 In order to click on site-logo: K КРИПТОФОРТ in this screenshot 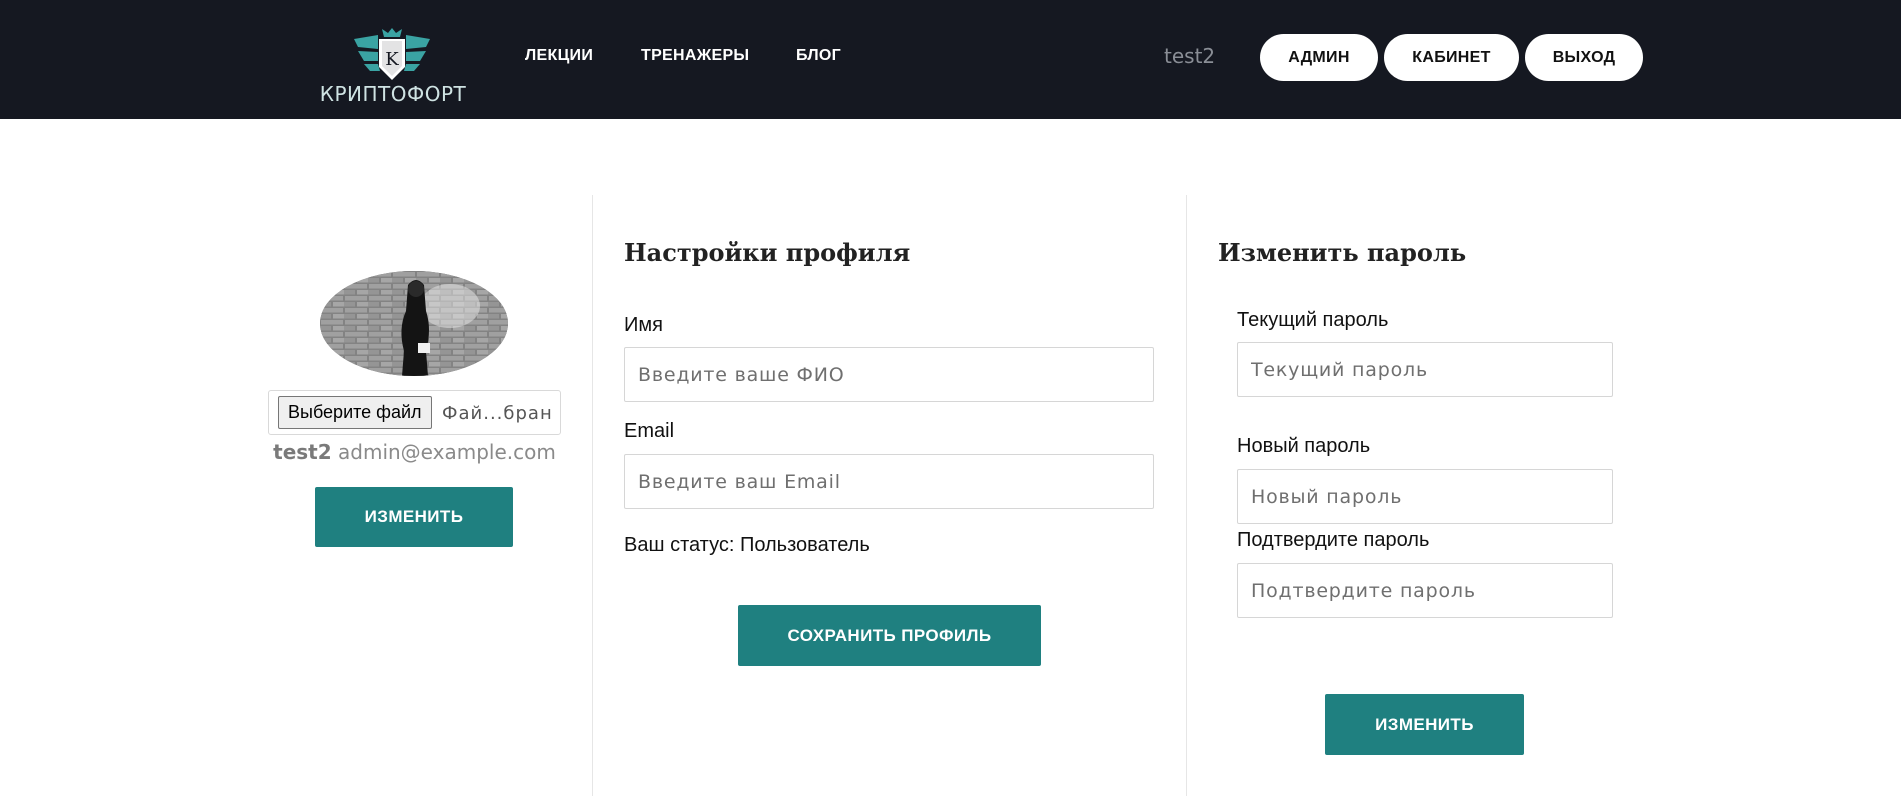, I will do `click(393, 66)`.